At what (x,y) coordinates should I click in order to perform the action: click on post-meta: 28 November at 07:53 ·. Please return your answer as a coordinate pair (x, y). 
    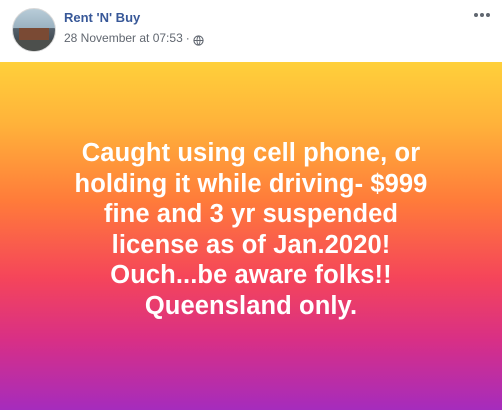
    Looking at the image, I should click on (134, 38).